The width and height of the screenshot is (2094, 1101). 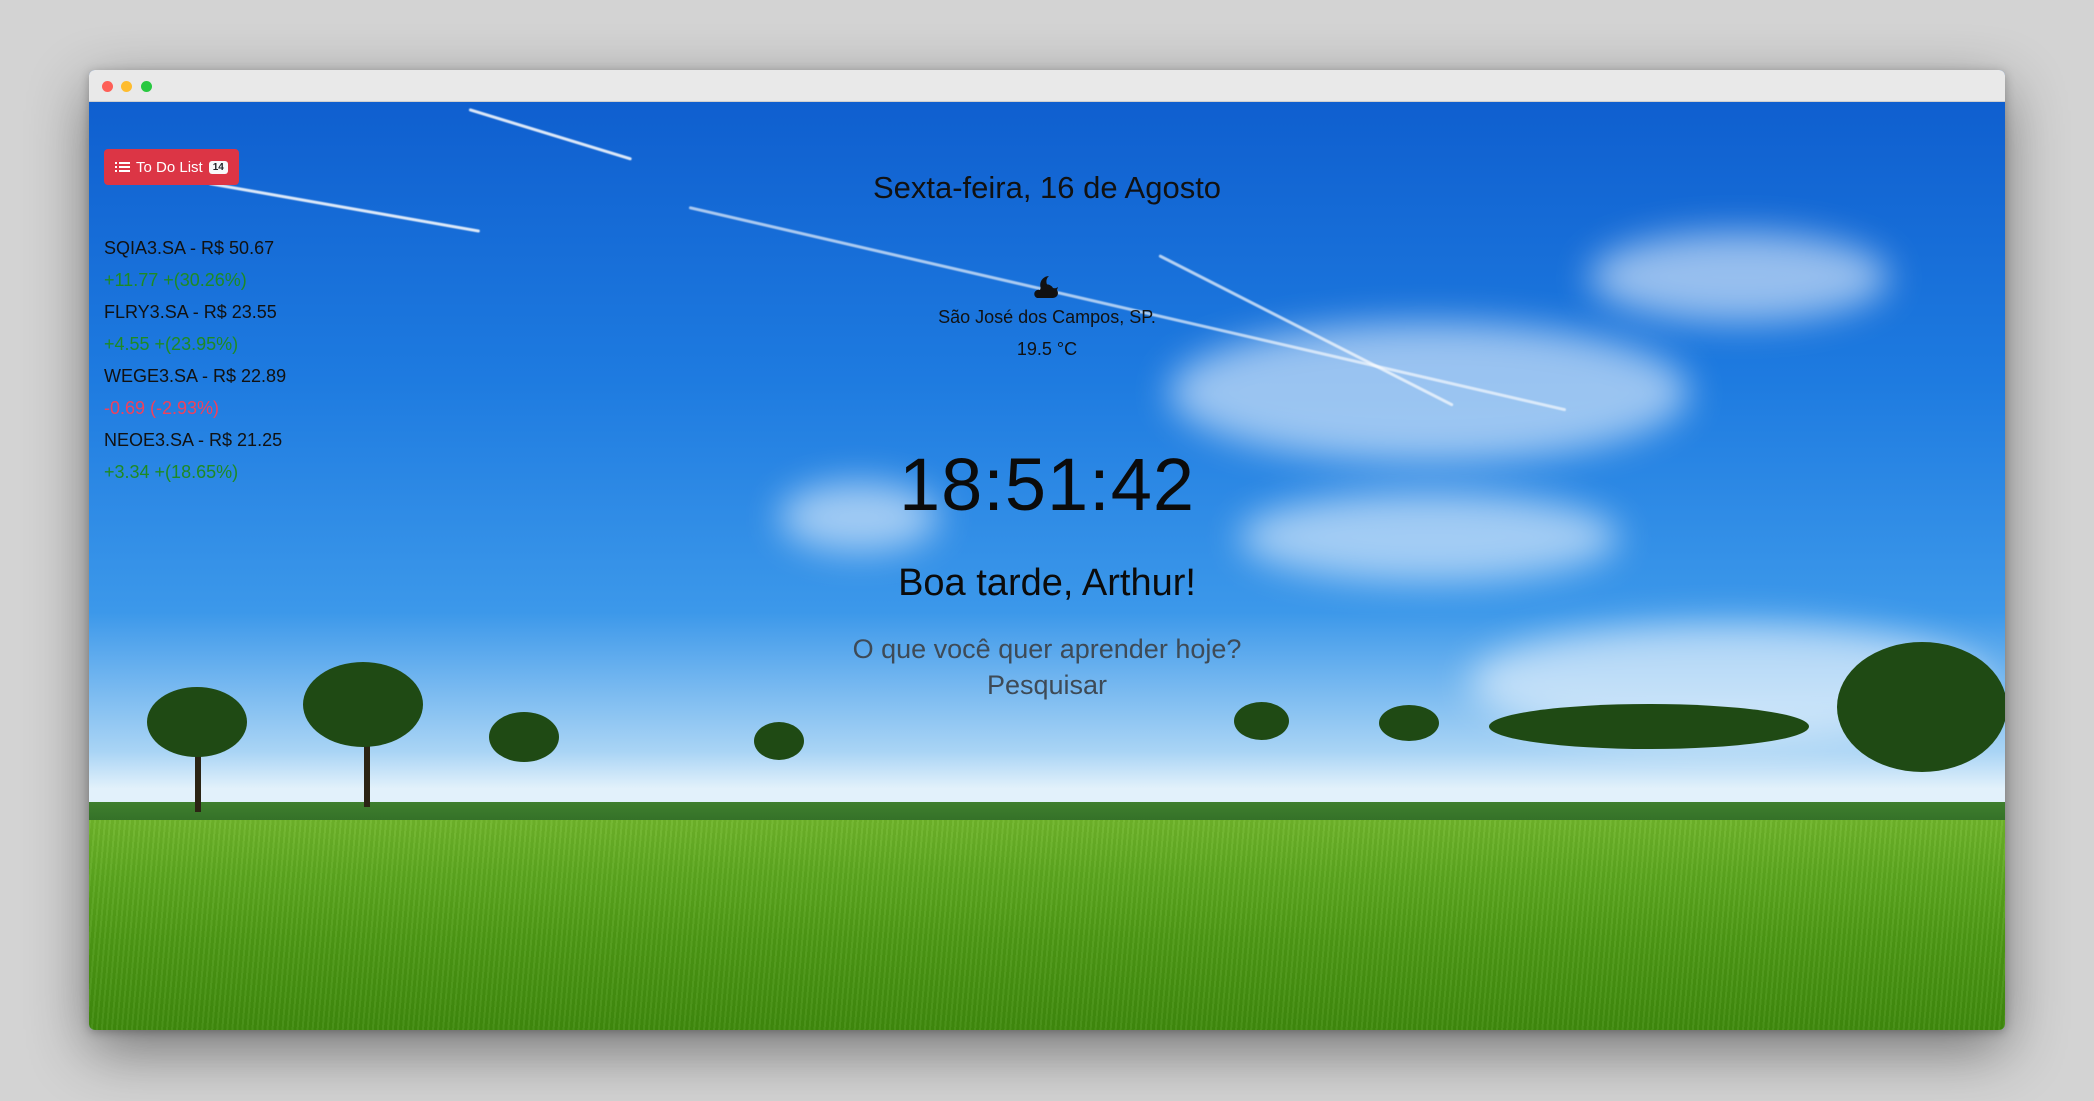 What do you see at coordinates (1047, 349) in the screenshot?
I see `weather-temperature: 19.5 °C` at bounding box center [1047, 349].